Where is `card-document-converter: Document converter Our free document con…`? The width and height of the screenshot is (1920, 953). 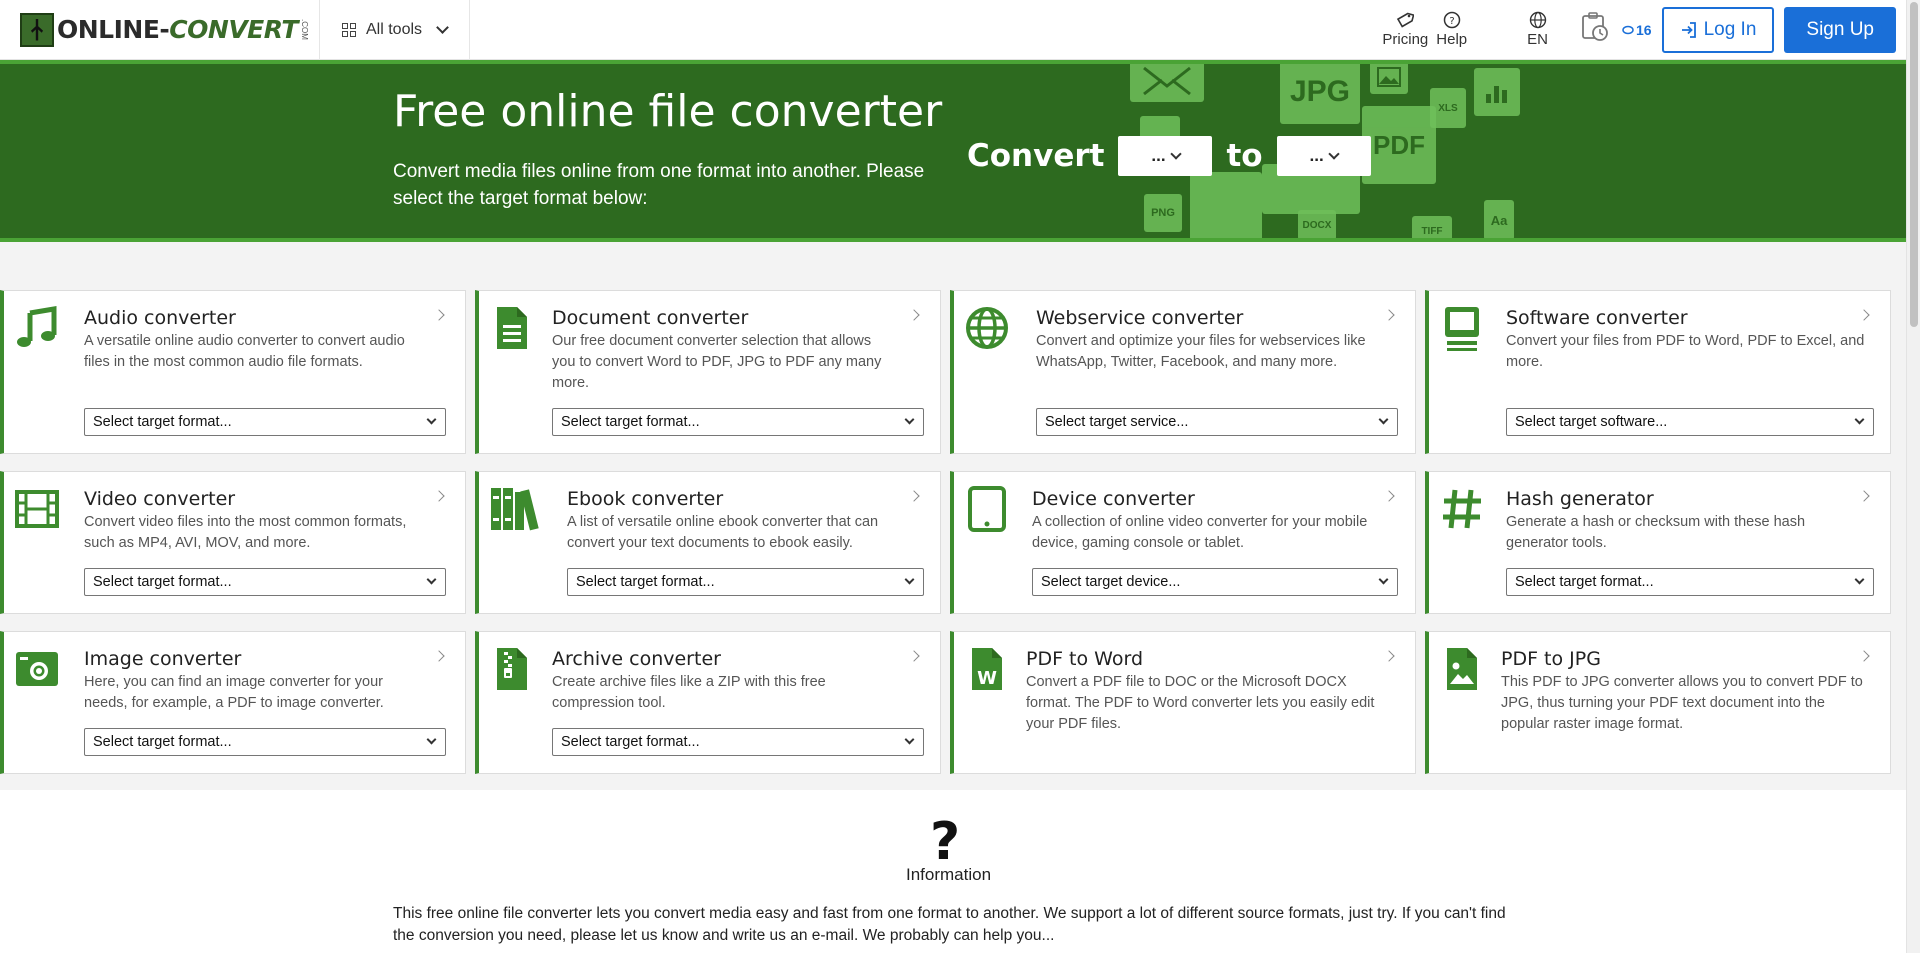 card-document-converter: Document converter Our free document con… is located at coordinates (708, 372).